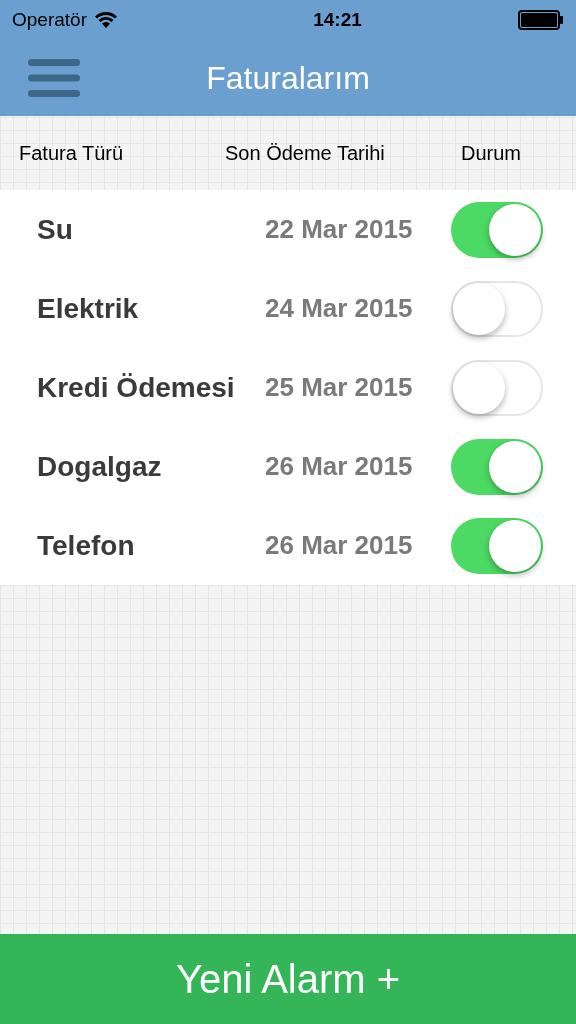 This screenshot has width=576, height=1024. I want to click on due-date: 25 Mar 2015, so click(339, 387).